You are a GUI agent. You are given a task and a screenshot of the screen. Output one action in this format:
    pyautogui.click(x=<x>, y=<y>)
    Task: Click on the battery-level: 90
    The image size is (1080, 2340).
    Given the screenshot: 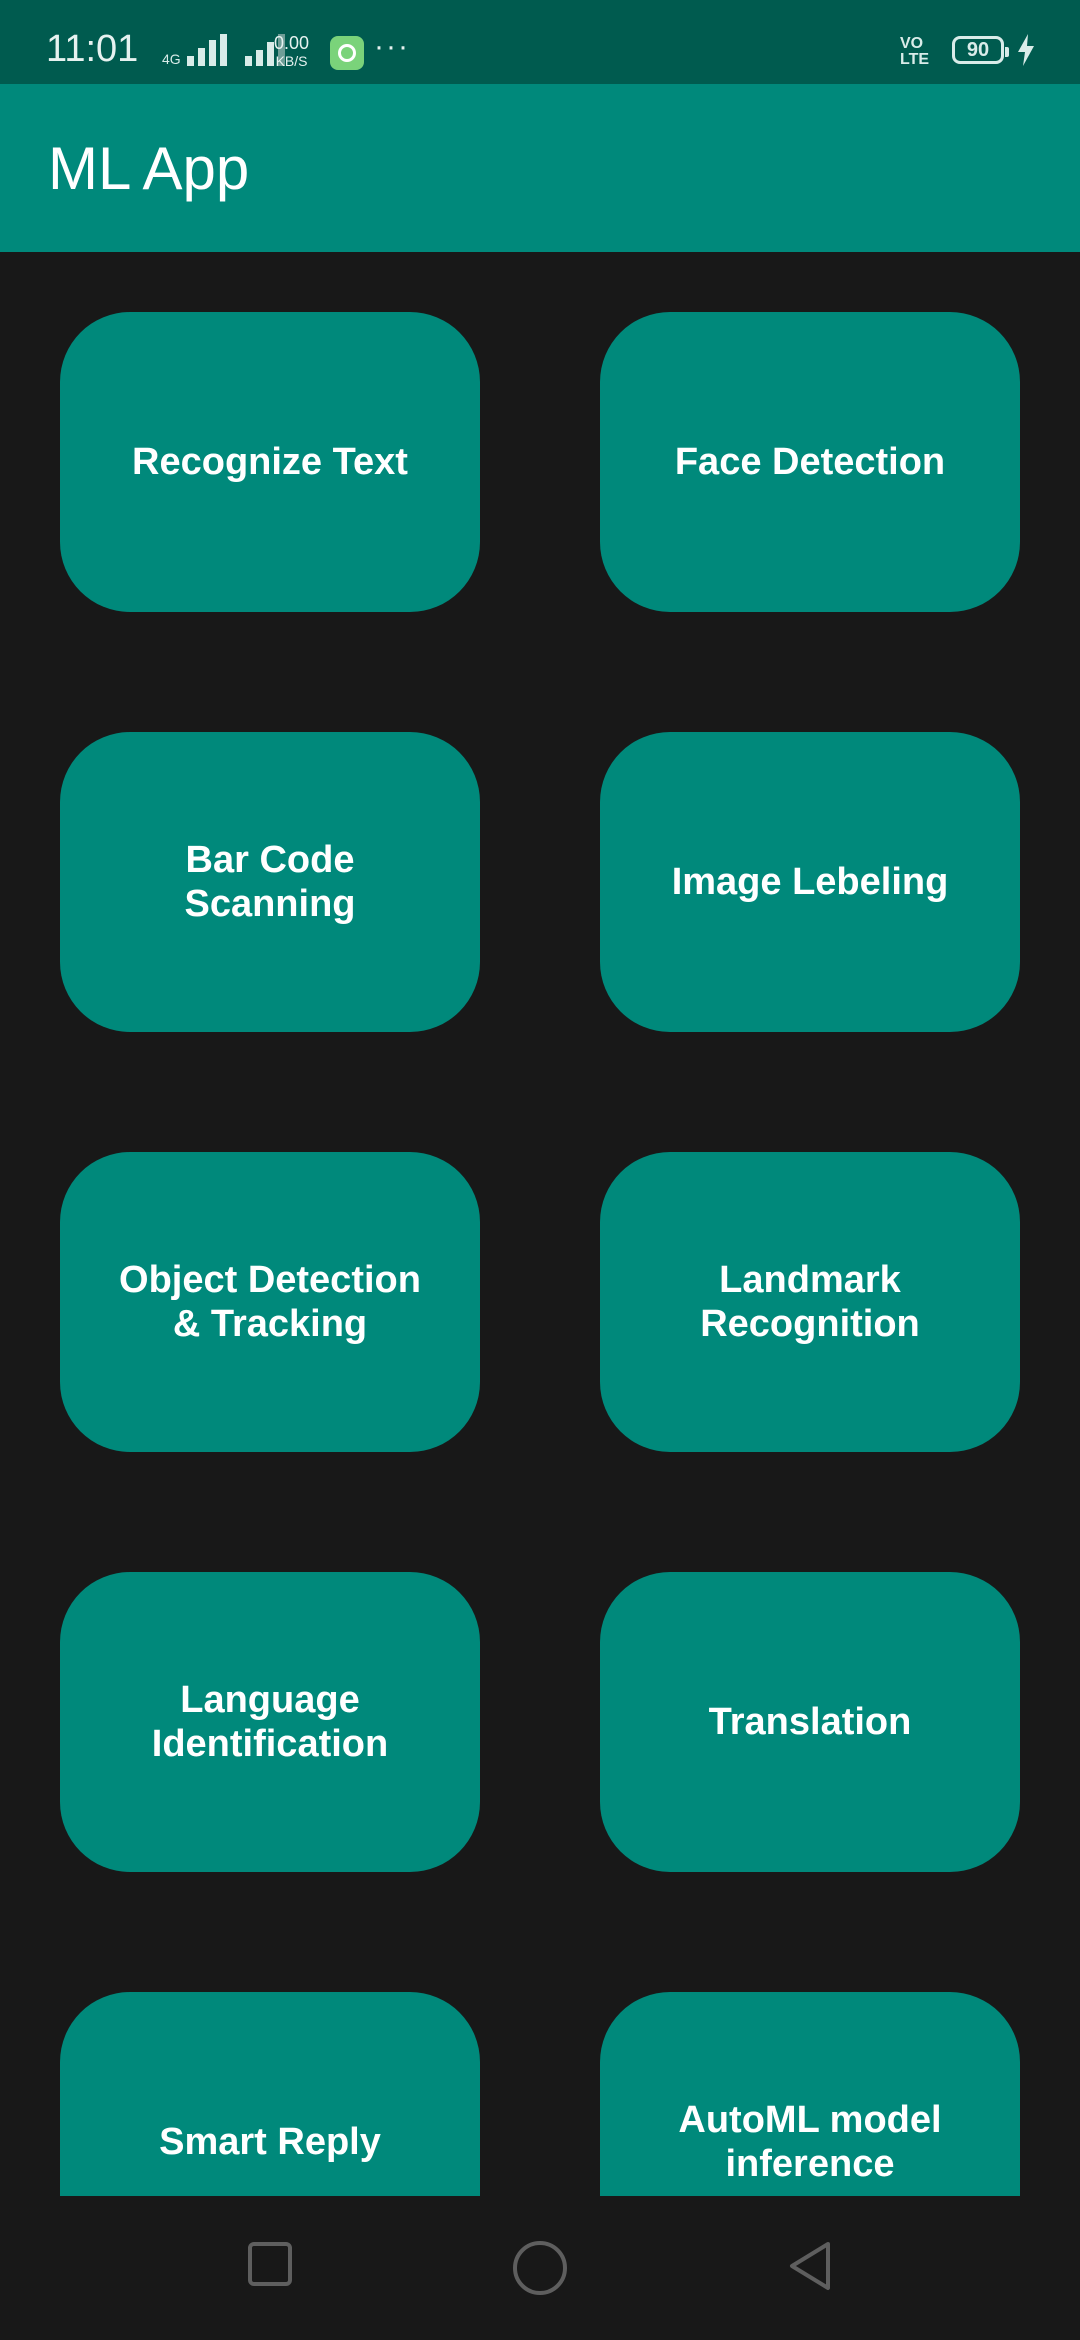 What is the action you would take?
    pyautogui.click(x=978, y=49)
    